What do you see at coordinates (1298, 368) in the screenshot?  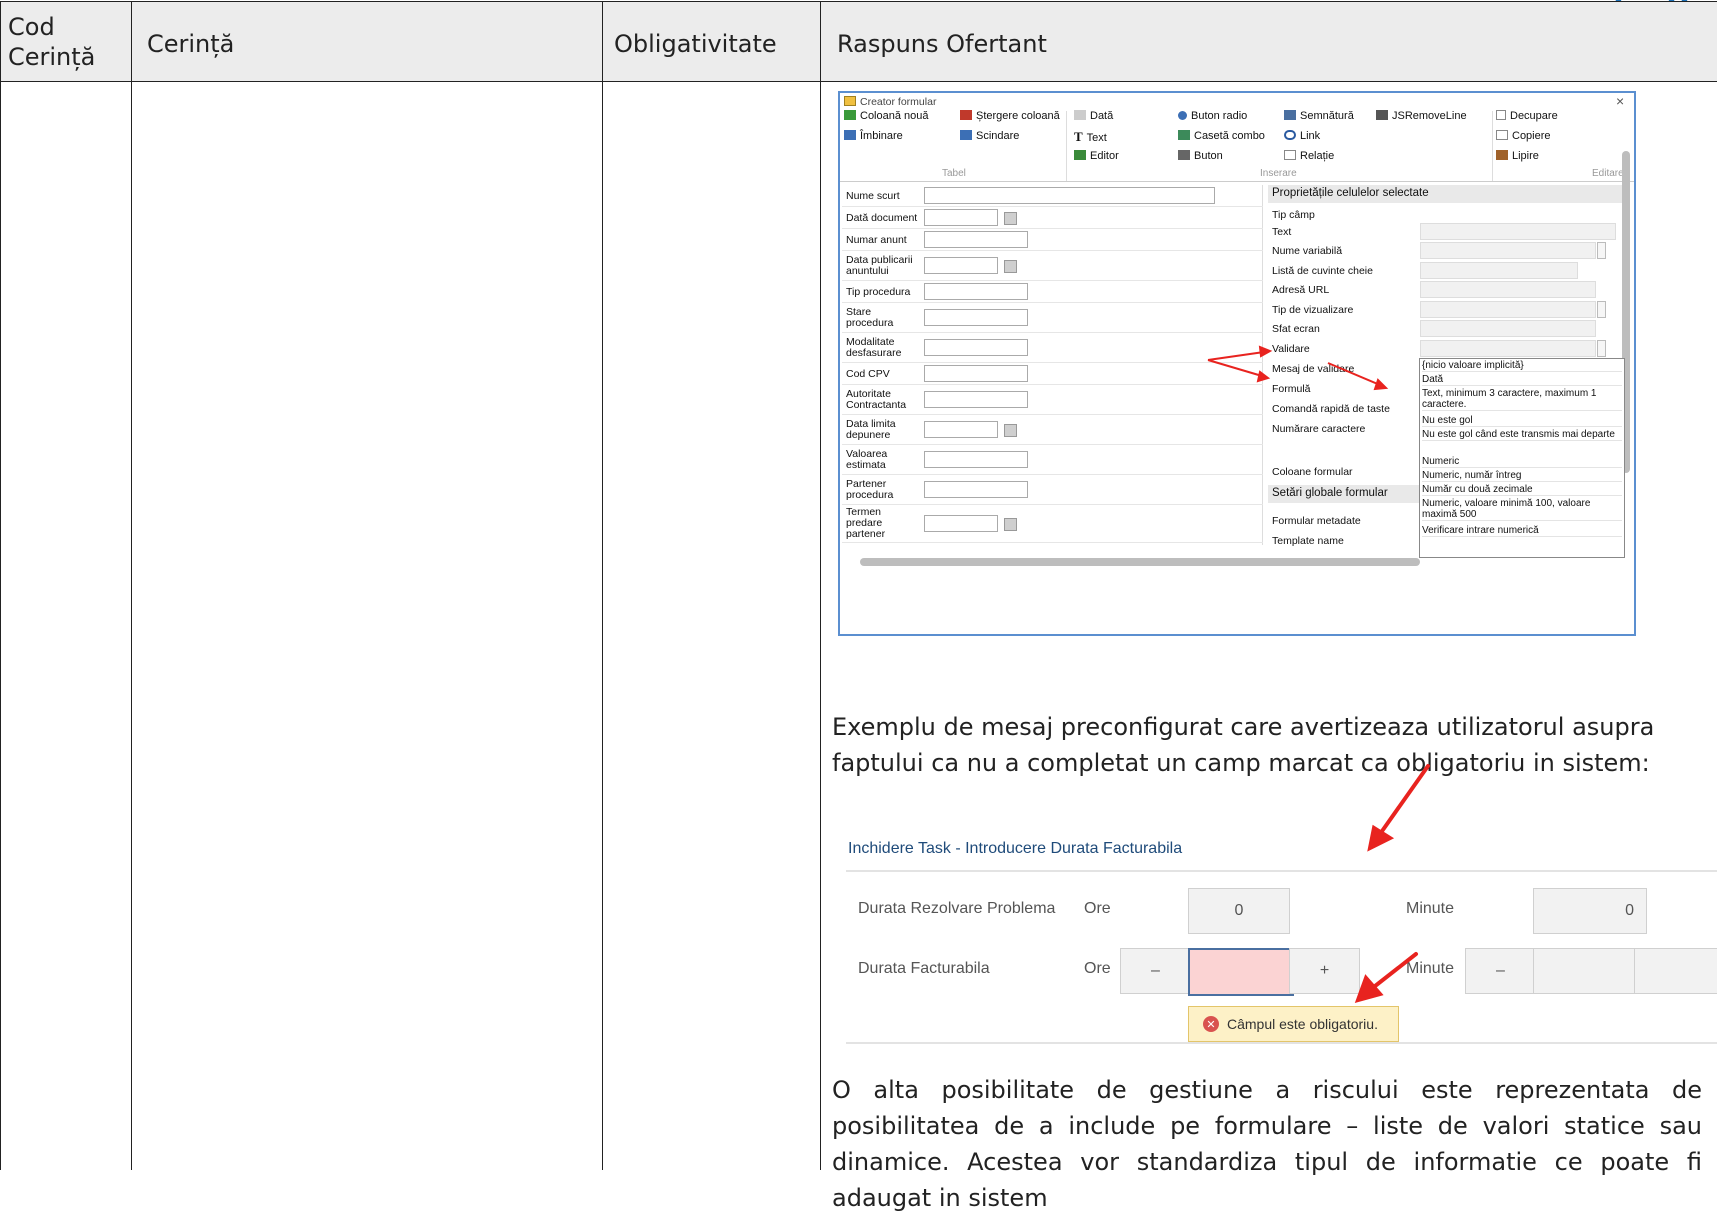 I see `red-arrows-annotation` at bounding box center [1298, 368].